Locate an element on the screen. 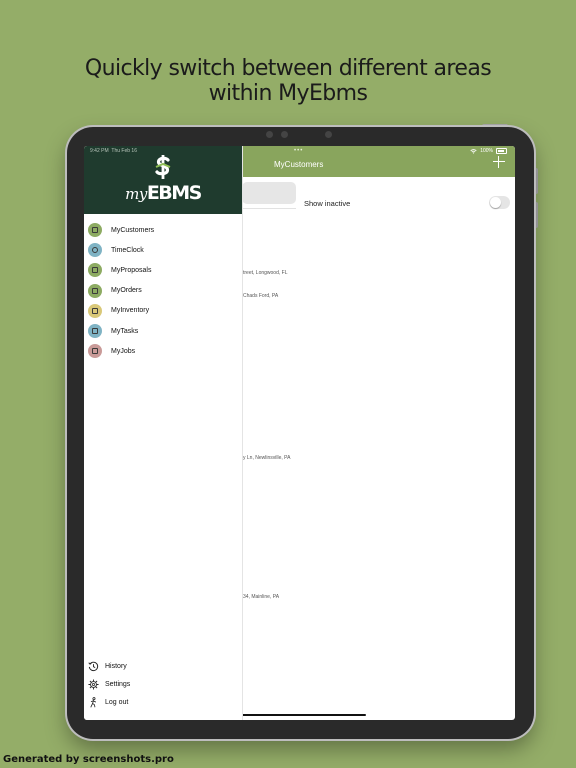  dollar-logo-icon is located at coordinates (163, 167).